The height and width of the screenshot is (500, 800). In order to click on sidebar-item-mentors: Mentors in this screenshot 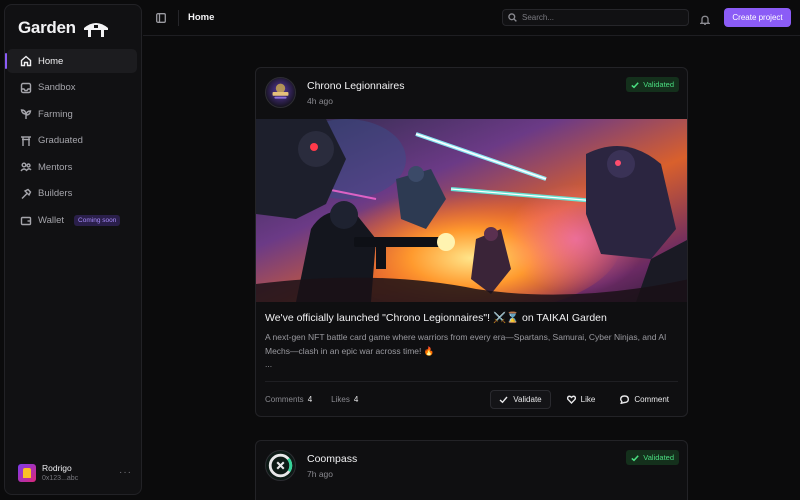, I will do `click(72, 167)`.